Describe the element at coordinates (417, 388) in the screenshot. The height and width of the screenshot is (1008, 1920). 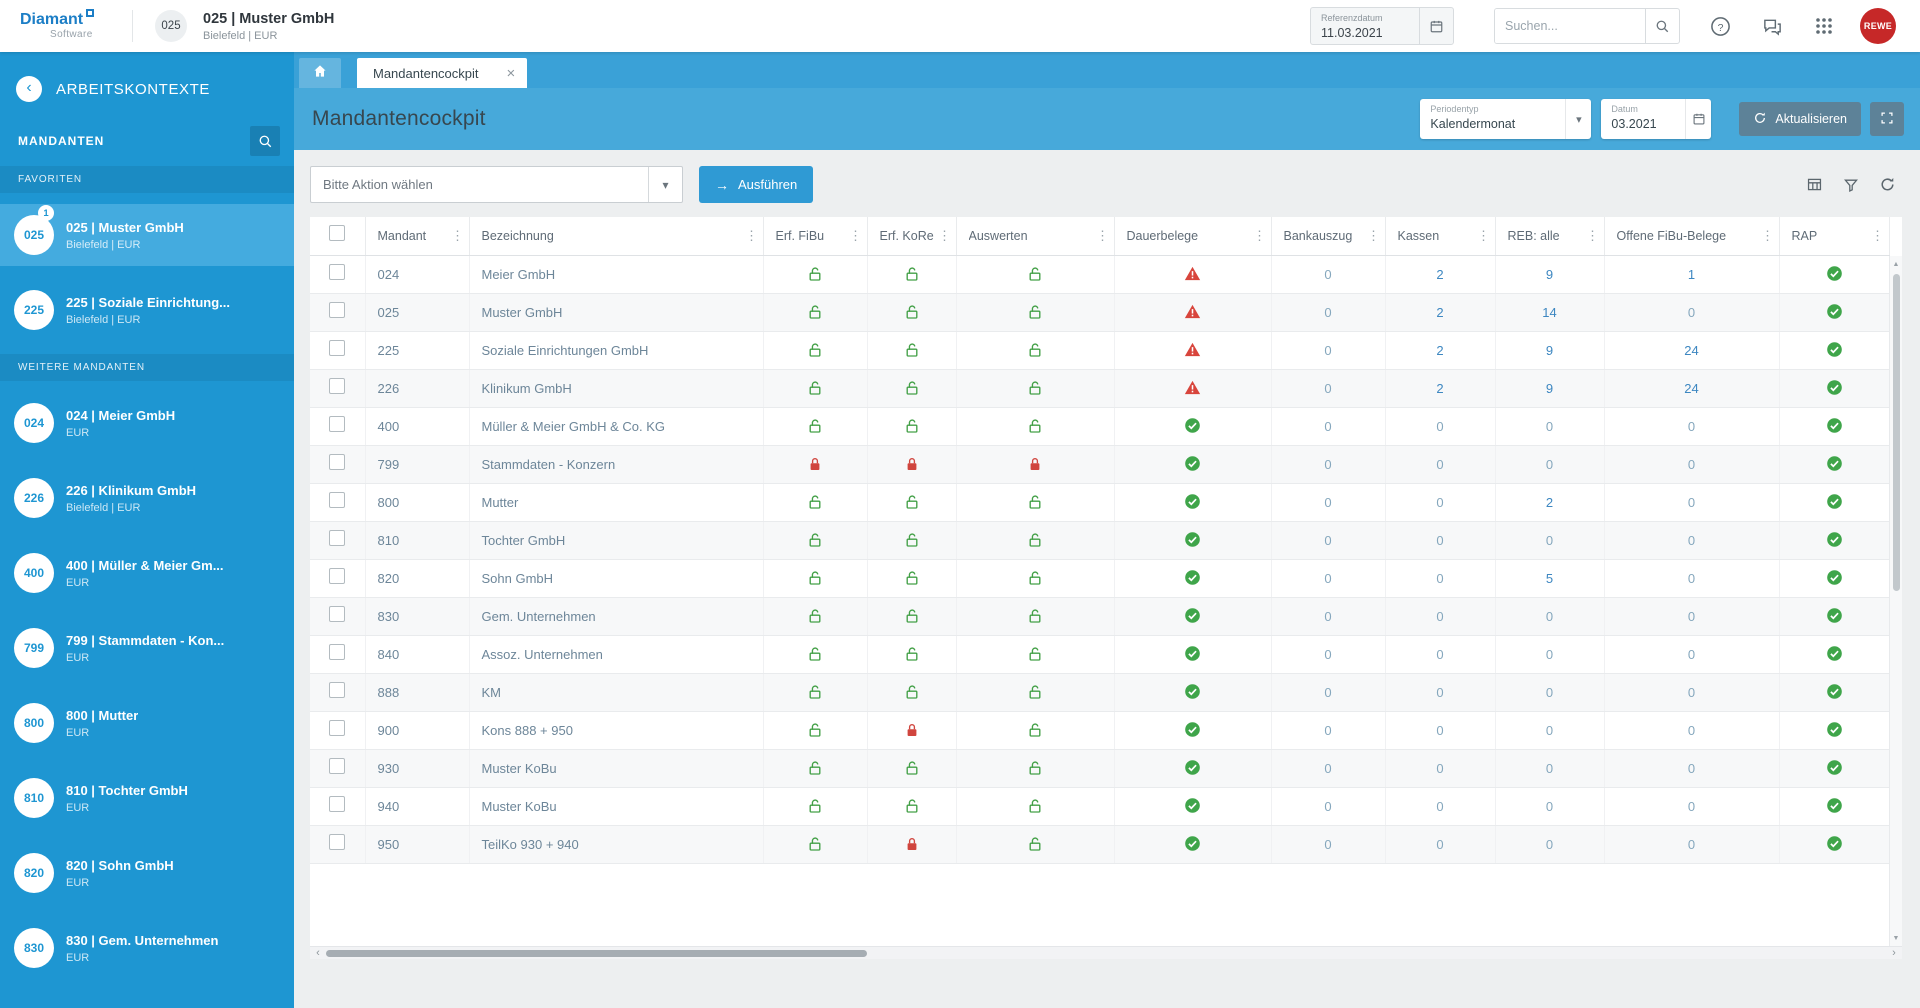
I see `cell-mandant: 226` at that location.